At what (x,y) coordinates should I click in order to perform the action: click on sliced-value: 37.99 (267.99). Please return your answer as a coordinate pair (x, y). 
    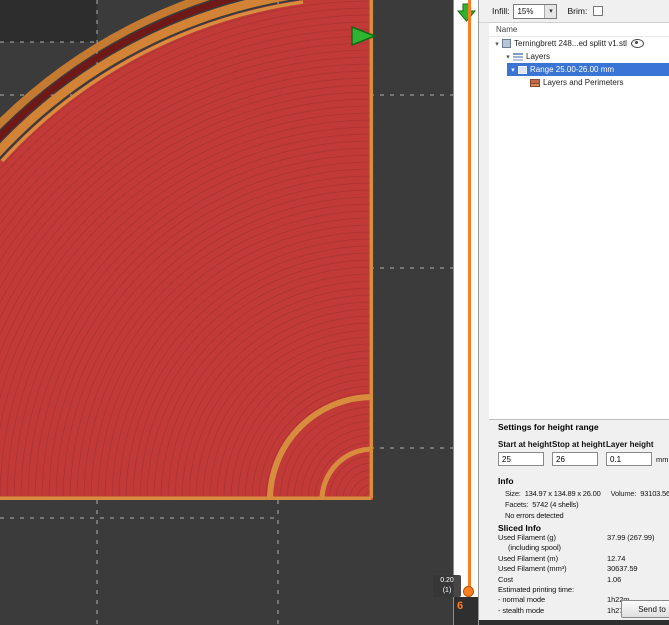
    Looking at the image, I should click on (631, 537).